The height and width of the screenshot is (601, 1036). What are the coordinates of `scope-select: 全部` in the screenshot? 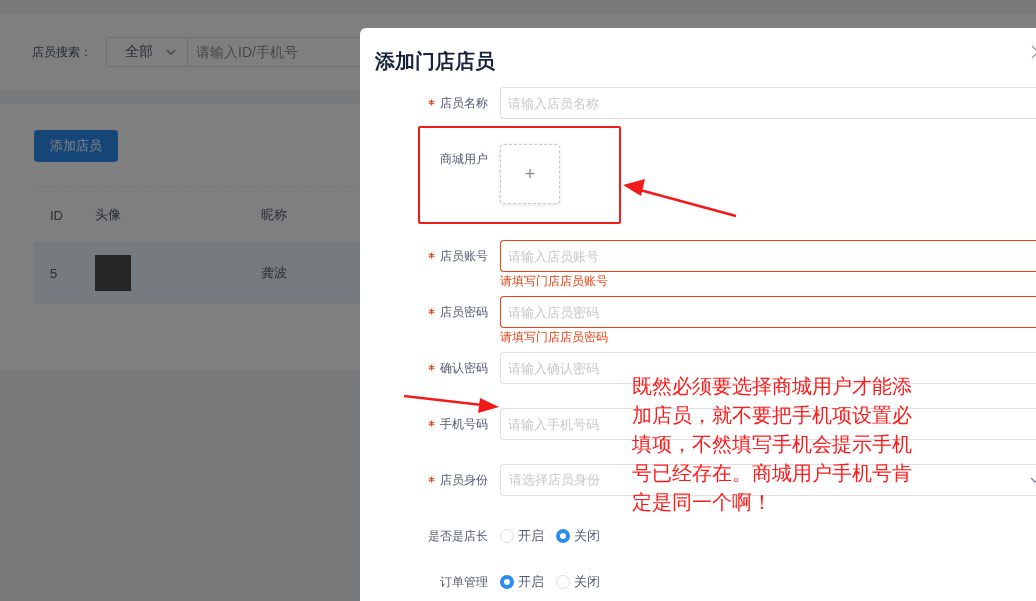 It's located at (147, 52).